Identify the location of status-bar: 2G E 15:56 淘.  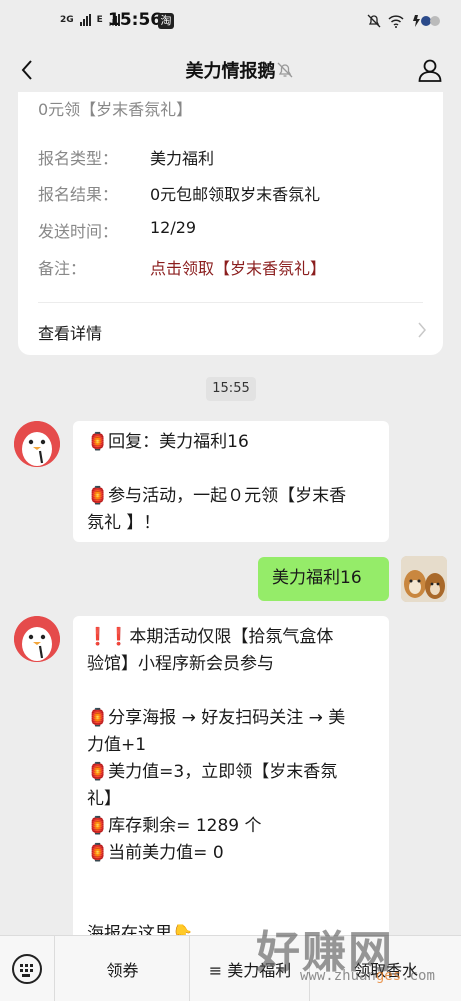
(230, 24).